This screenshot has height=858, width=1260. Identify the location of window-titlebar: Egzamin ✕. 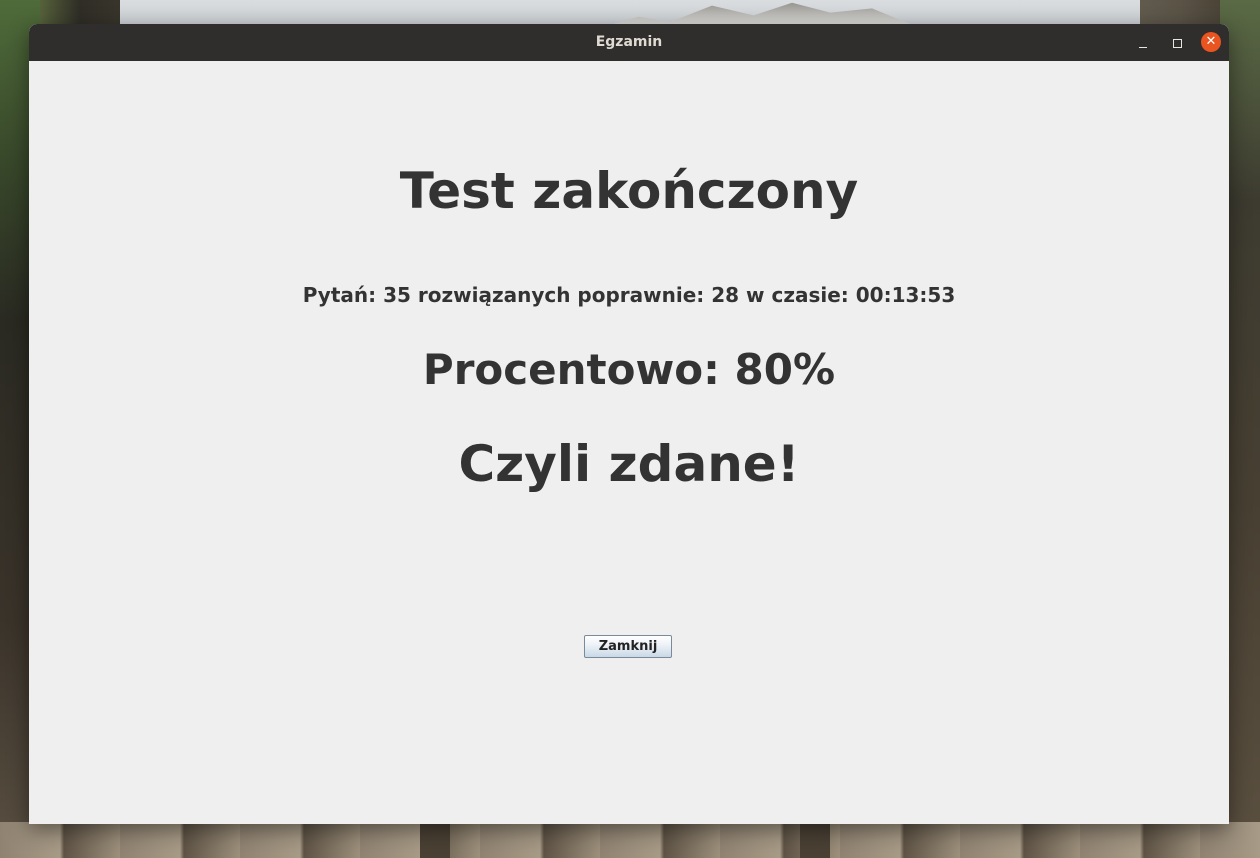
(629, 42).